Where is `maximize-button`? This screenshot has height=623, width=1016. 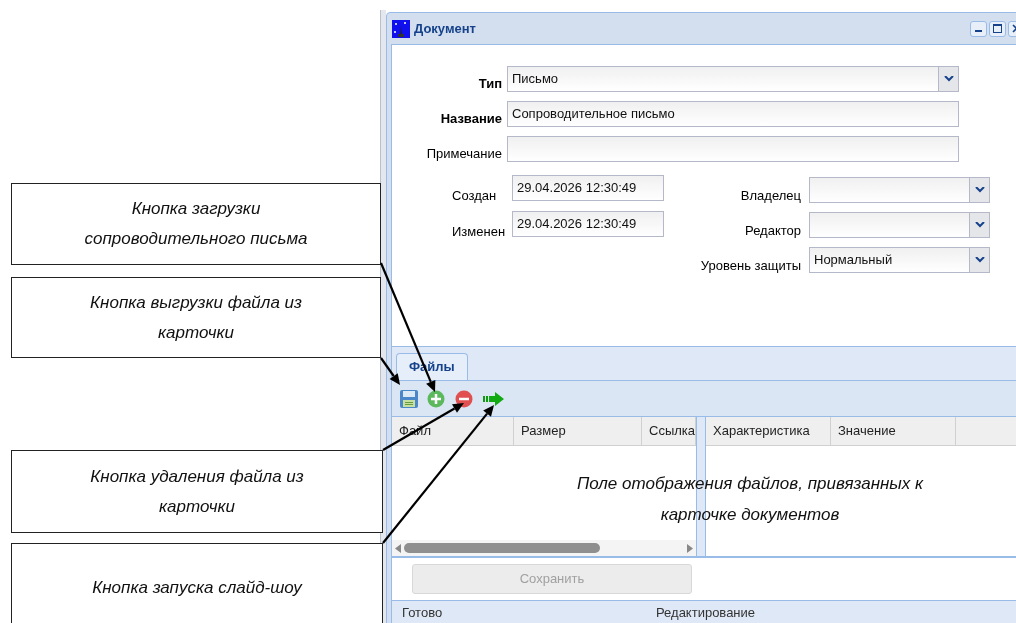 maximize-button is located at coordinates (997, 28).